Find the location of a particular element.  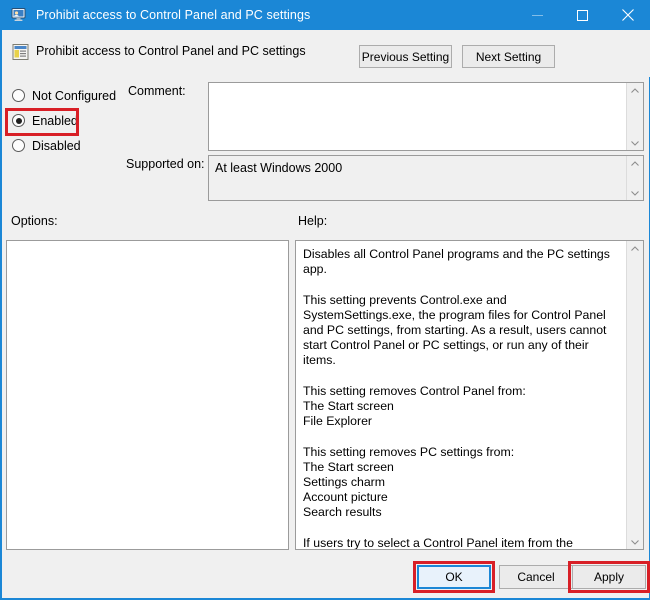

close-icon is located at coordinates (627, 15).